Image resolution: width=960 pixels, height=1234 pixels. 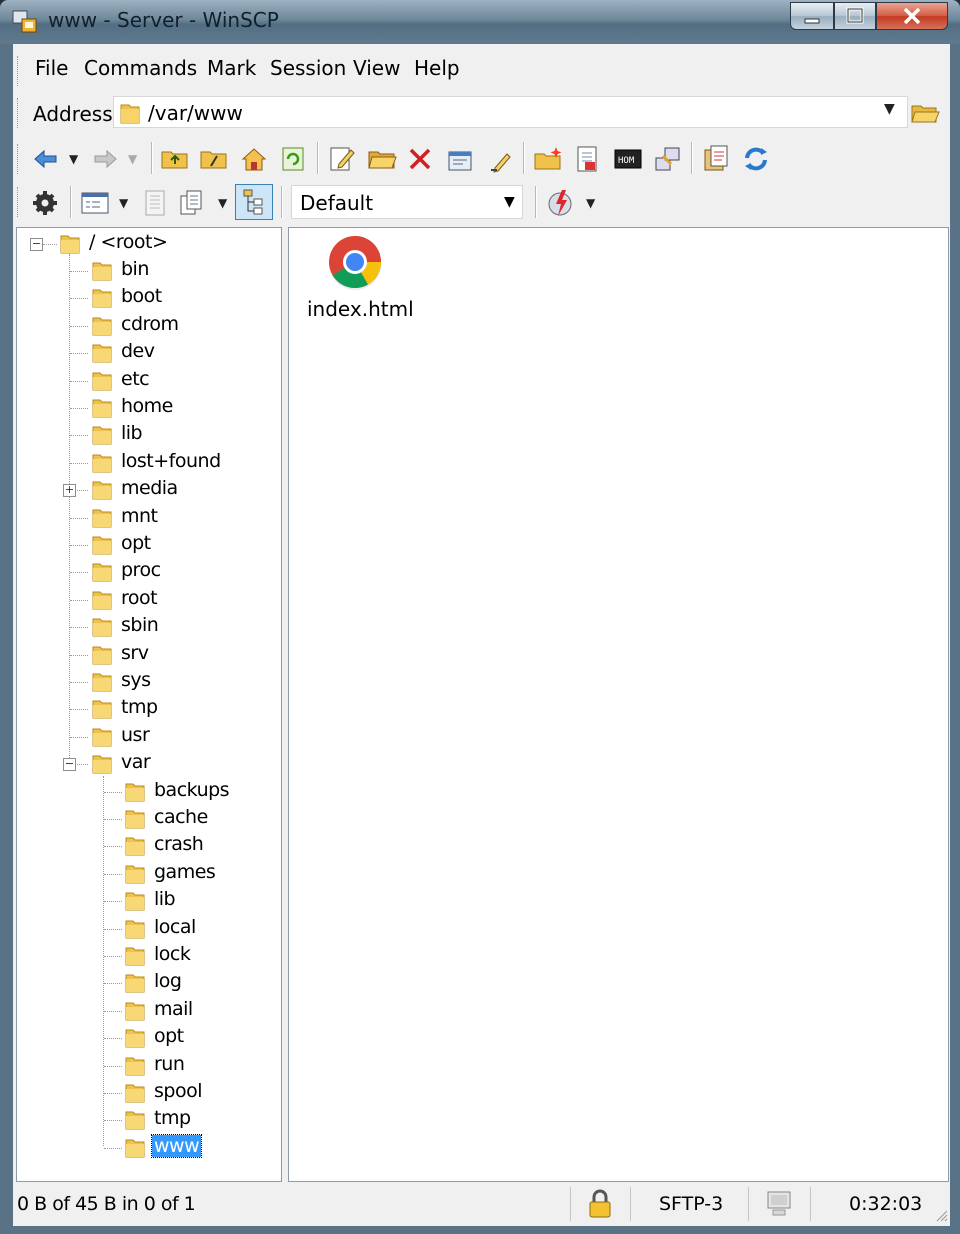 I want to click on transfer-settings-value: Default, so click(x=337, y=203).